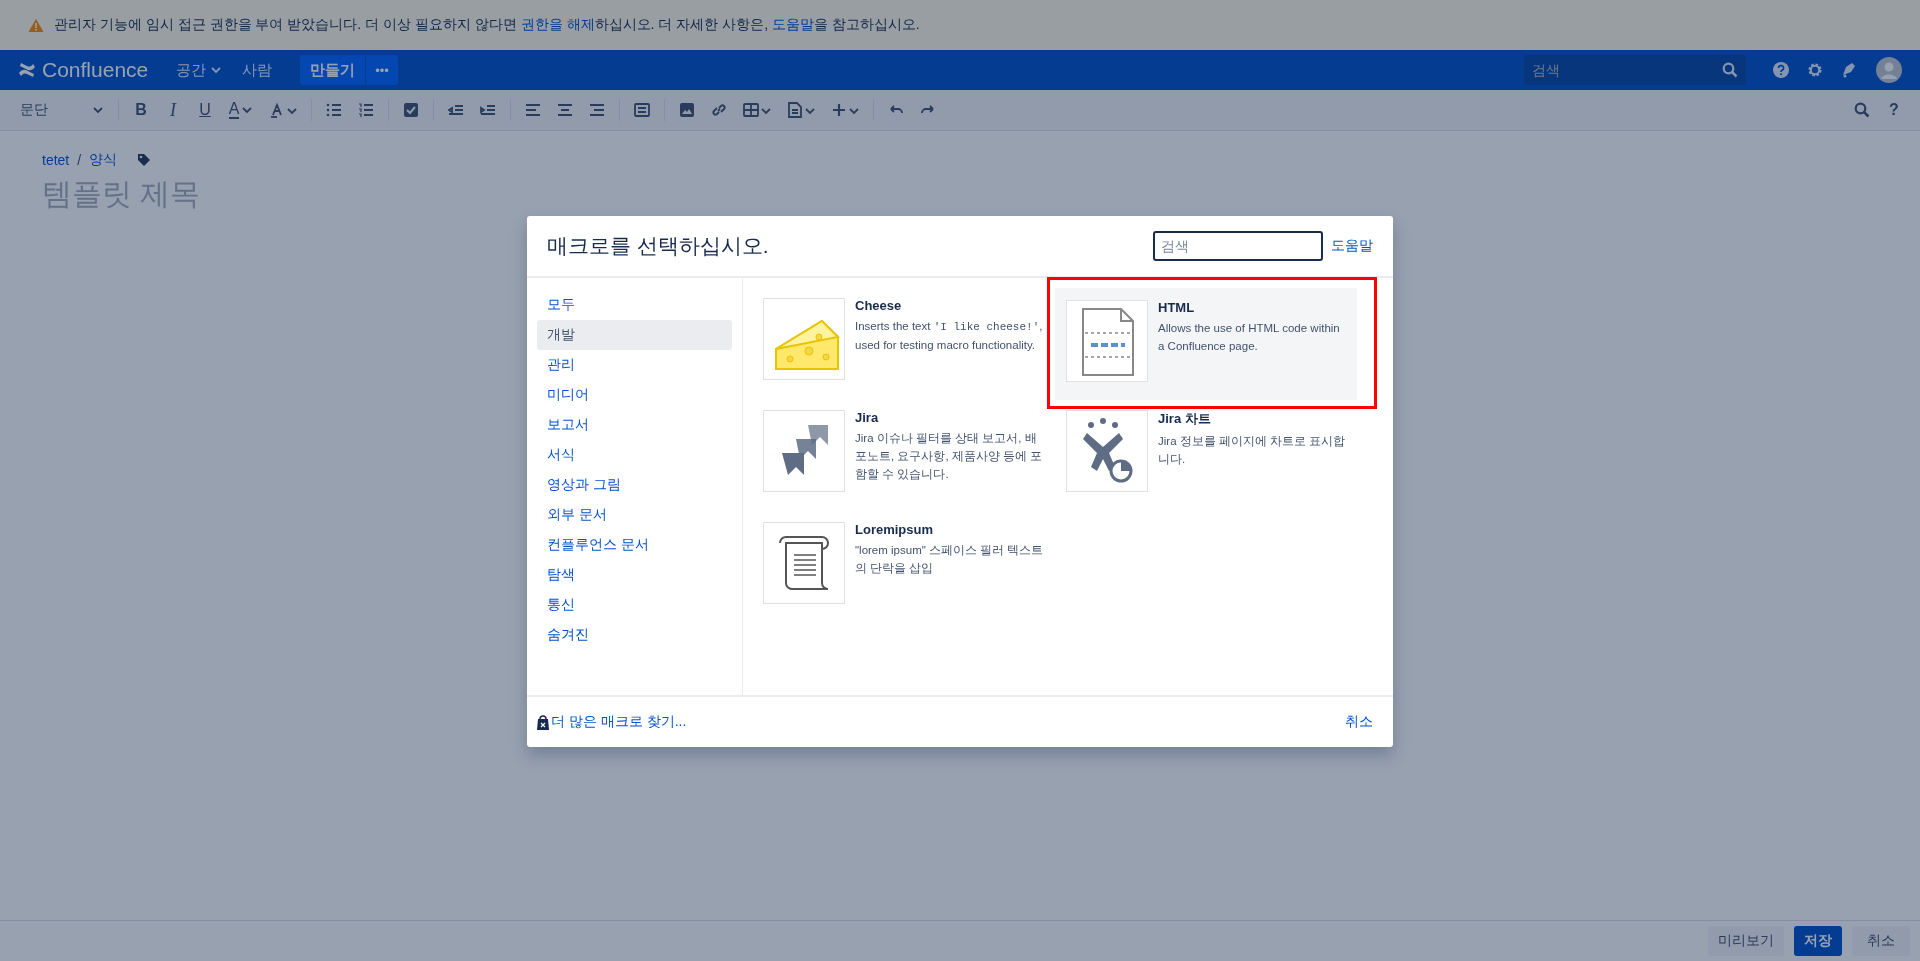  Describe the element at coordinates (456, 110) in the screenshot. I see `outdent-icon` at that location.